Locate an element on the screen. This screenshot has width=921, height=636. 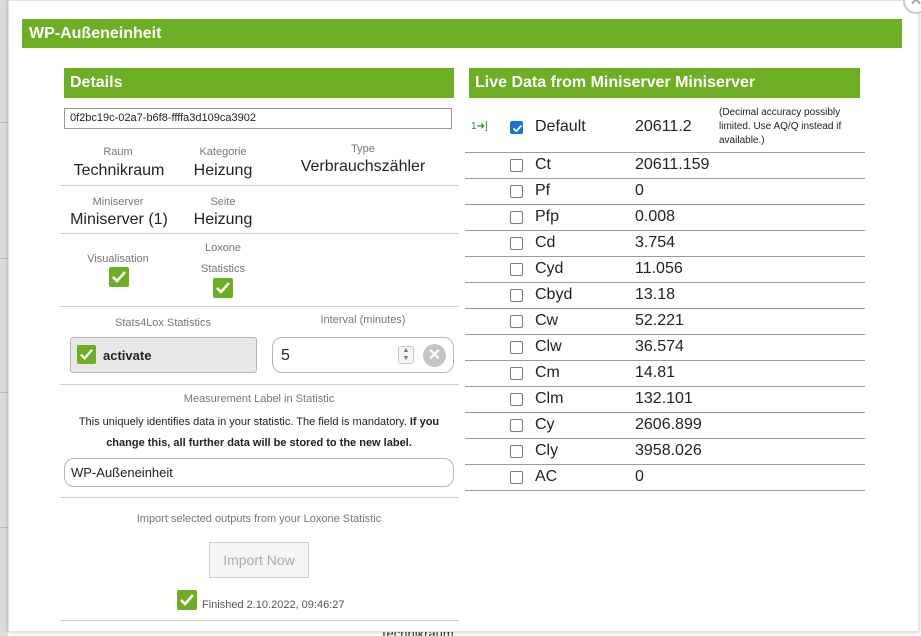
table-row: Cbyd 13.18 is located at coordinates (665, 296).